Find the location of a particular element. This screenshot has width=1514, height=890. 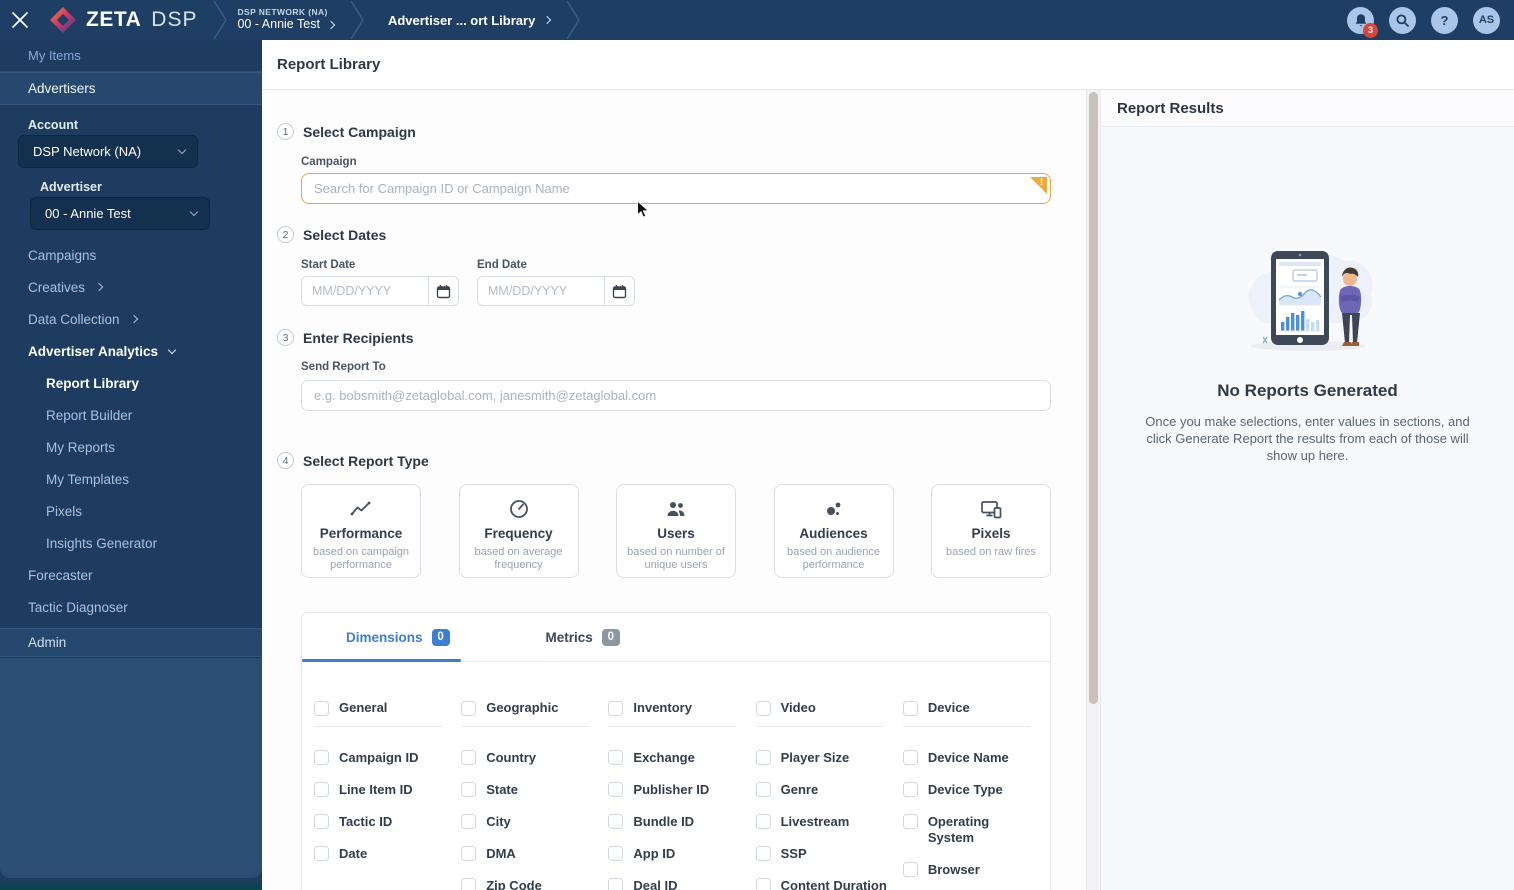

step-title-select-campaign: Select Campaign is located at coordinates (359, 131).